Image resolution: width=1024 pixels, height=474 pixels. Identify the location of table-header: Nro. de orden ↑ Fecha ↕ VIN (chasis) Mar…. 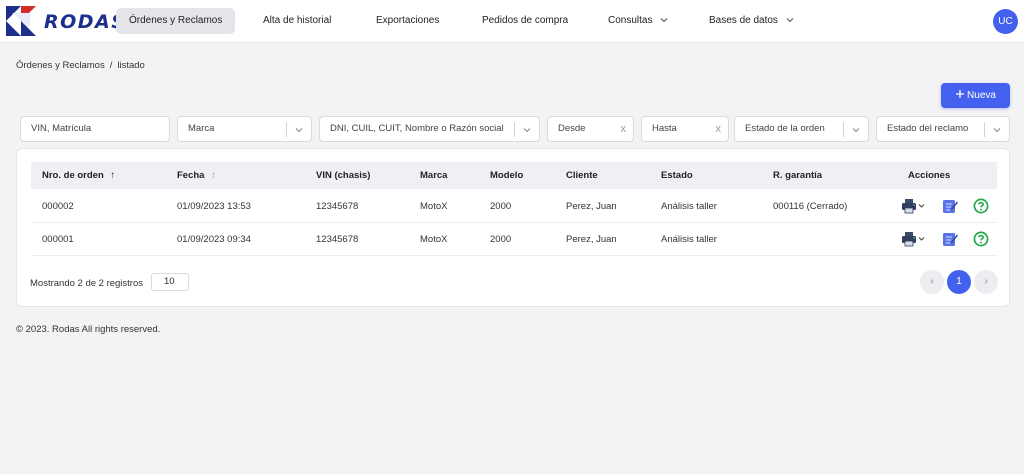
(514, 175).